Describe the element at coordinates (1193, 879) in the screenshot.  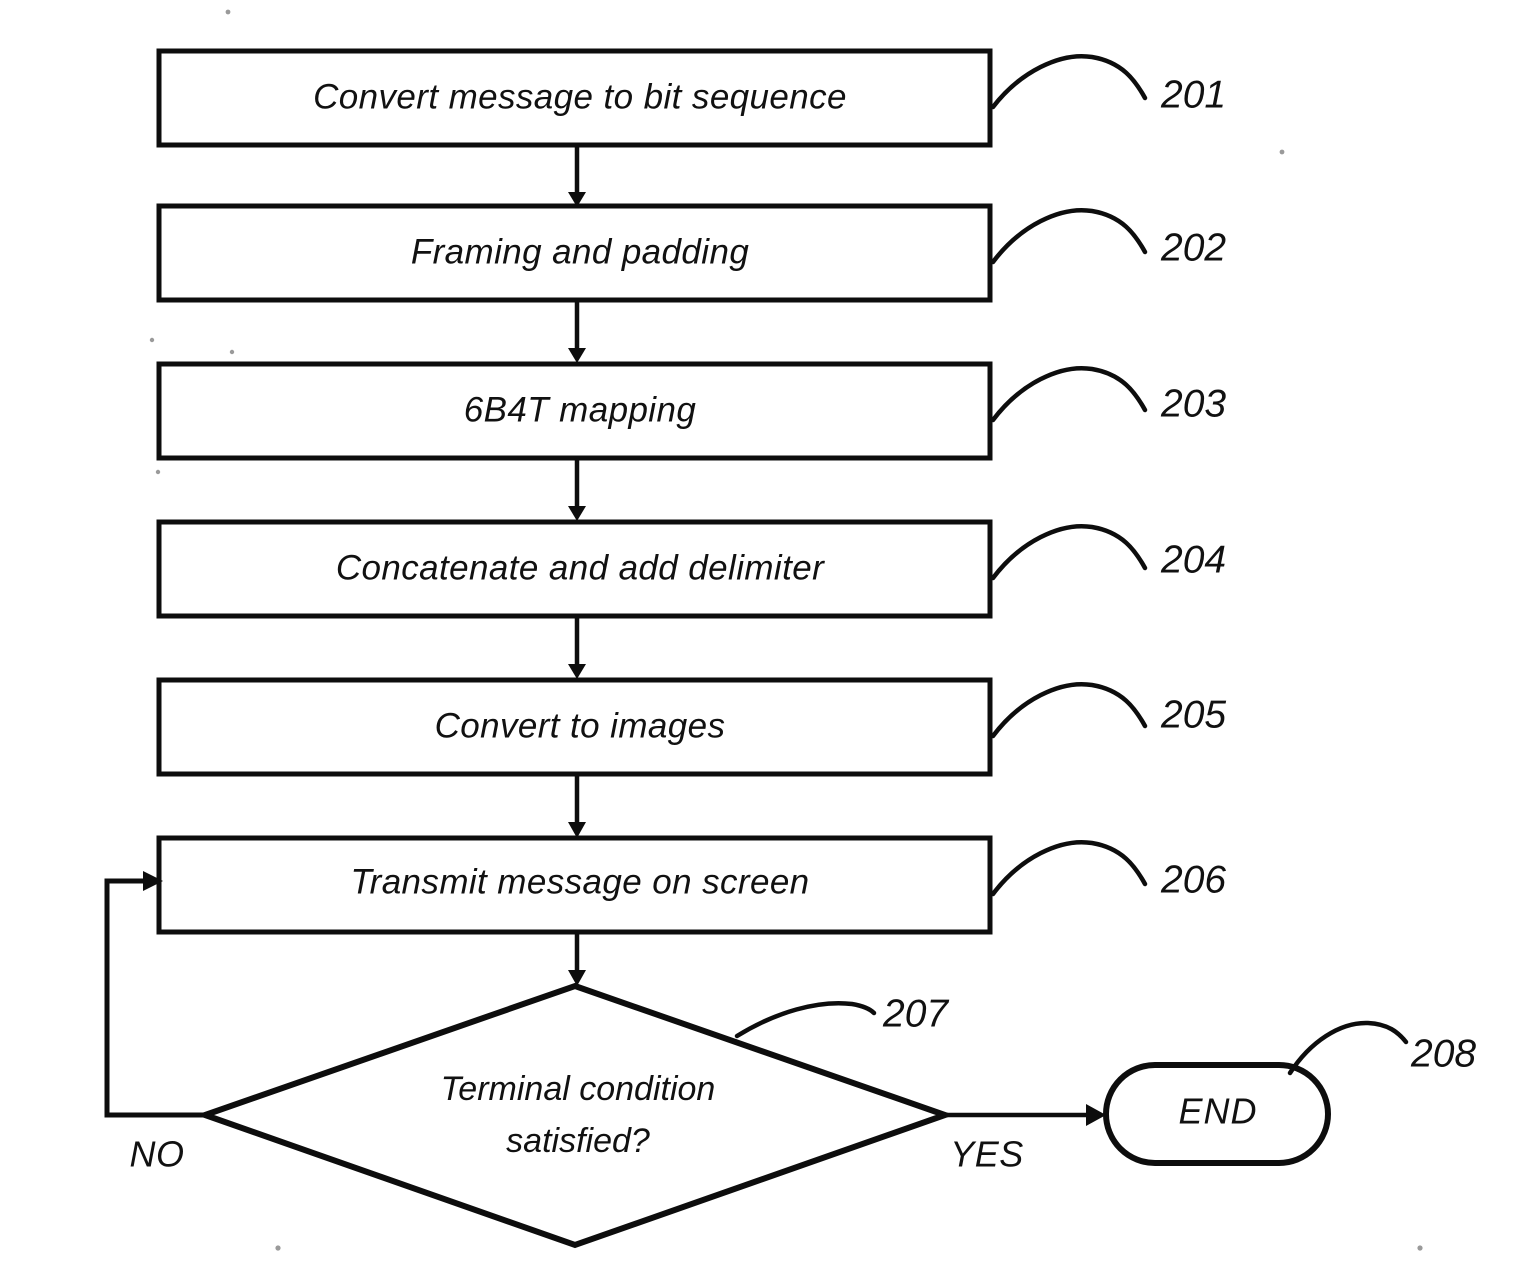
I see `reference-number-206: 206` at that location.